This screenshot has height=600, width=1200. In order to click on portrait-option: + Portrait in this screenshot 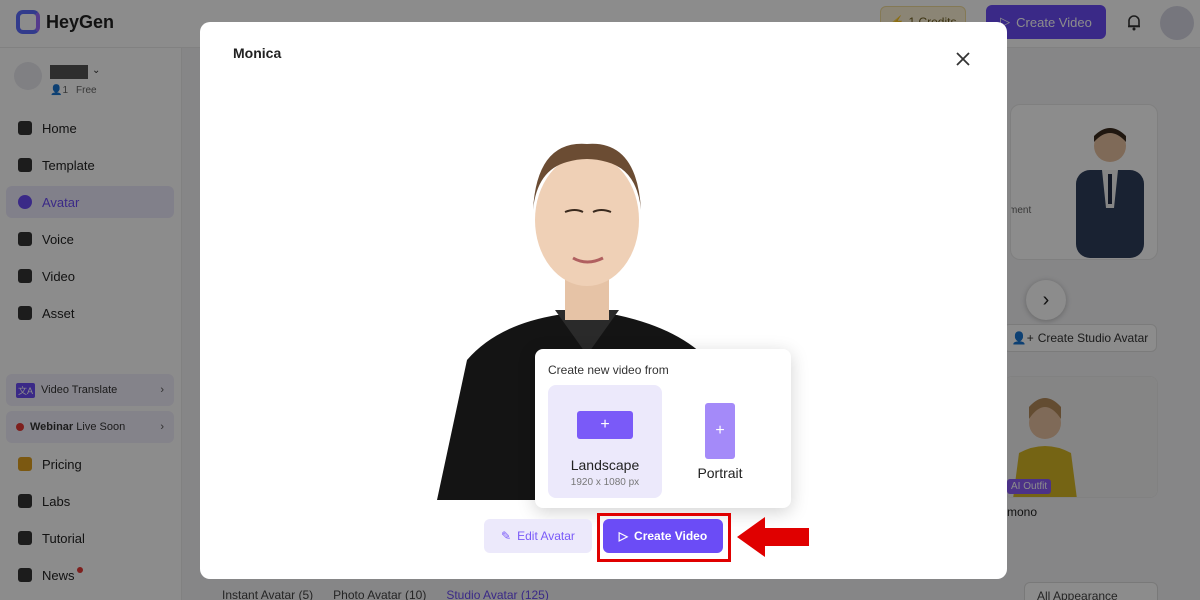, I will do `click(720, 441)`.